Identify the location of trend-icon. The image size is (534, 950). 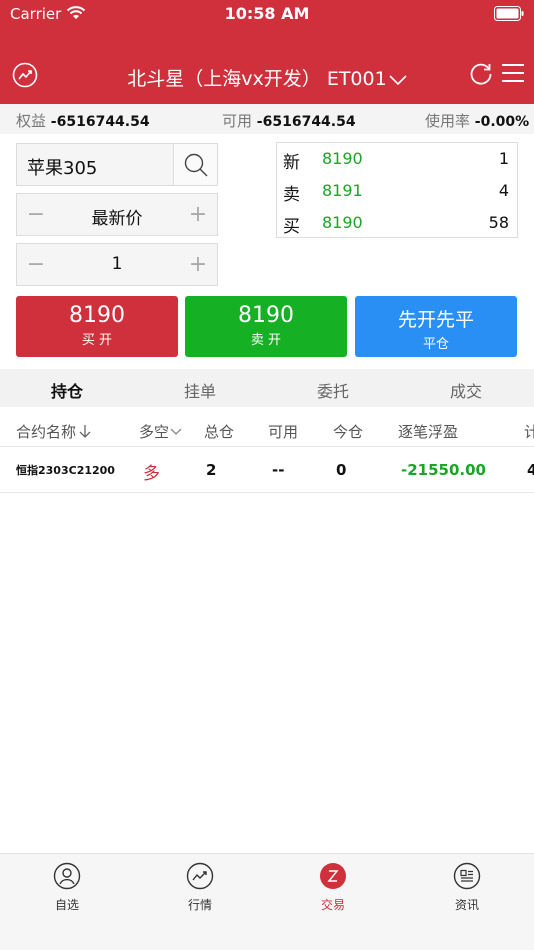
(200, 876).